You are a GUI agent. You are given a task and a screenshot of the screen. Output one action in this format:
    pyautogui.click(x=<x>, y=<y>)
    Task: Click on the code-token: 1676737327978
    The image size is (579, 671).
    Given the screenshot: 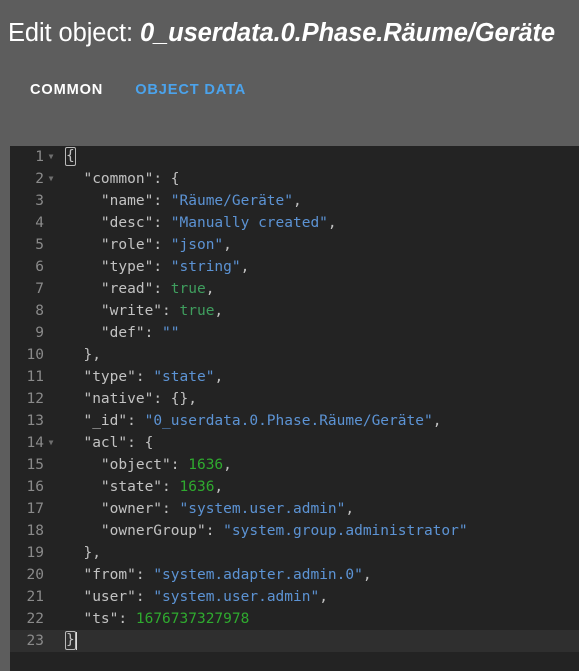 What is the action you would take?
    pyautogui.click(x=192, y=619)
    